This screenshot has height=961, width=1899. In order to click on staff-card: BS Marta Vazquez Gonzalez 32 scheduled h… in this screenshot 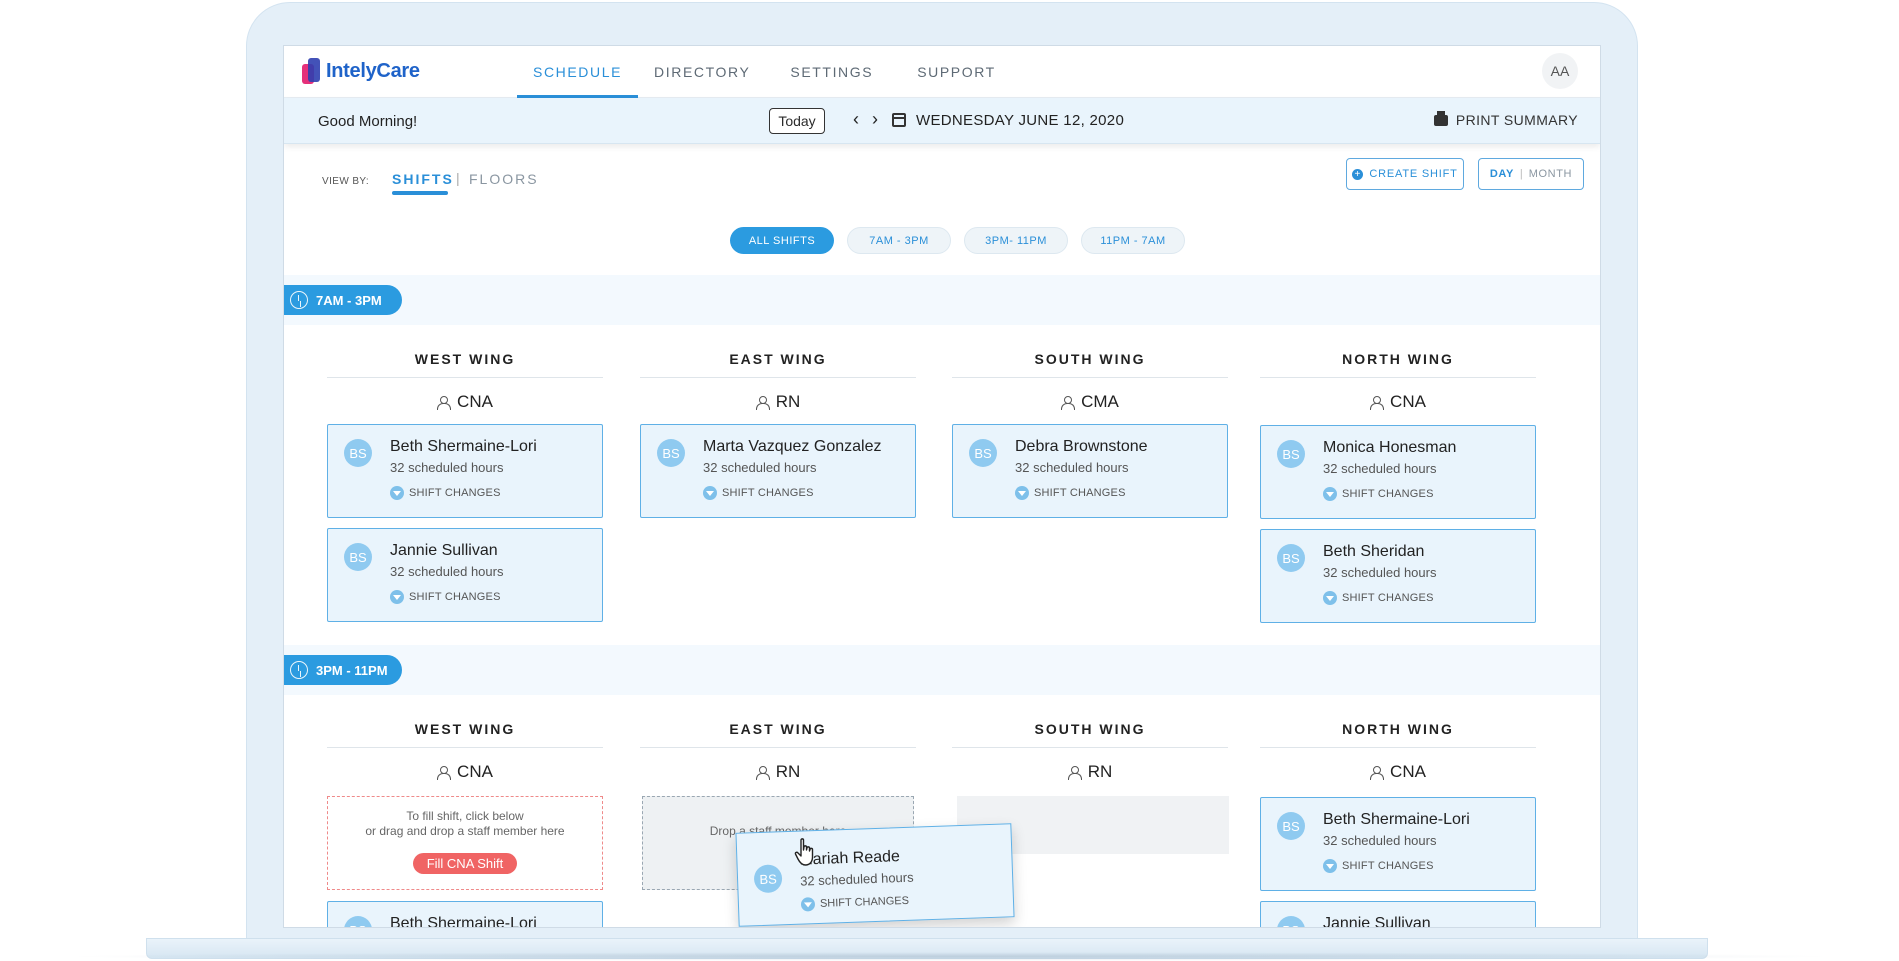, I will do `click(778, 471)`.